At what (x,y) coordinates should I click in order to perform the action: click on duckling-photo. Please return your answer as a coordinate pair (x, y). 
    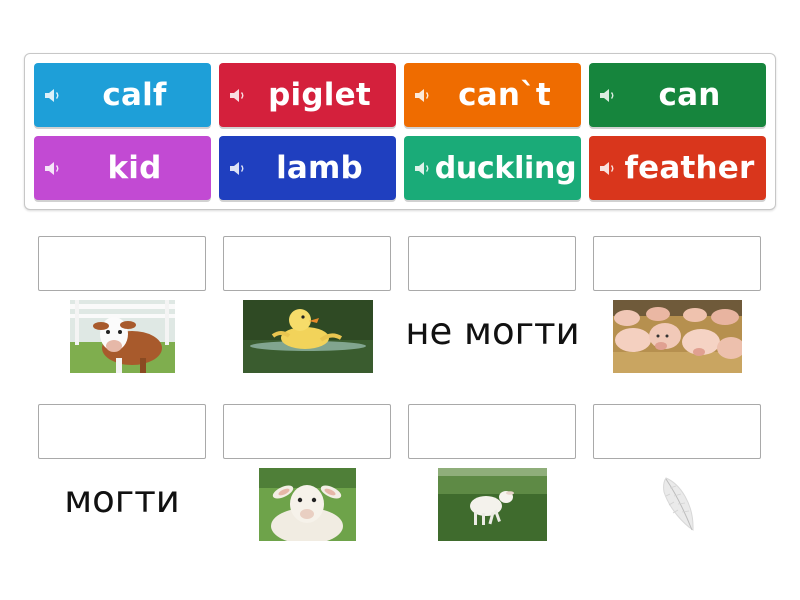
    Looking at the image, I should click on (308, 336).